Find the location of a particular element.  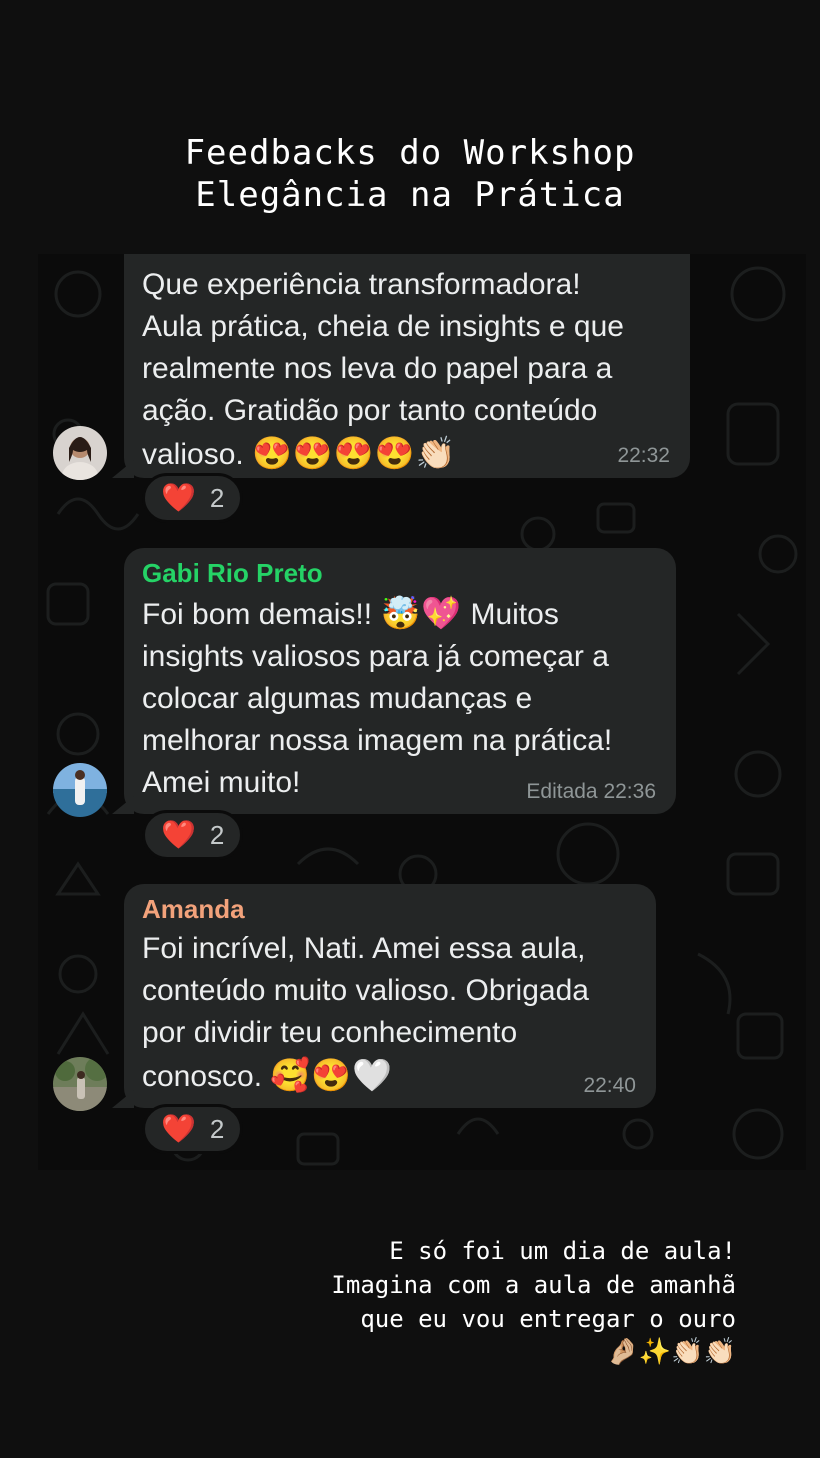

message-emojis: 🤯💖 is located at coordinates (421, 613).